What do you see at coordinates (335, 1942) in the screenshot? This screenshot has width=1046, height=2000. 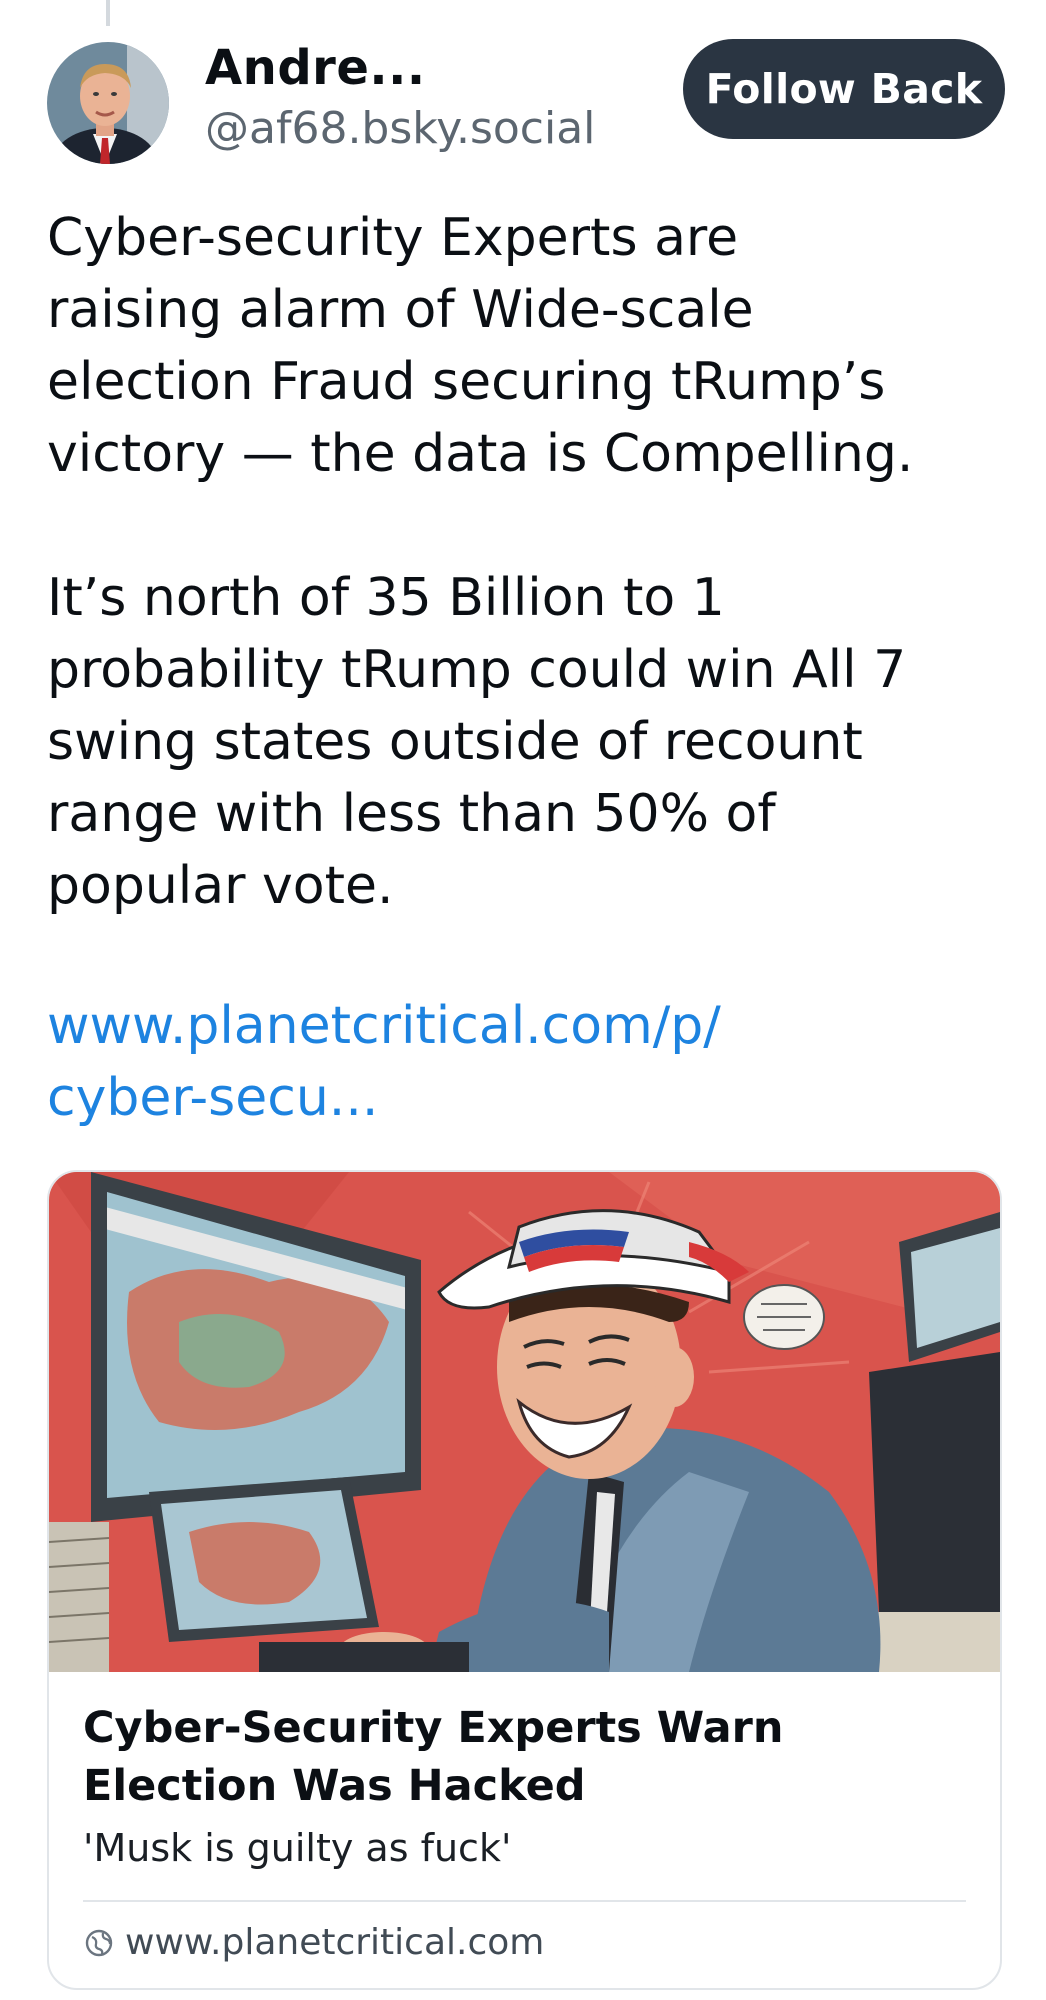 I see `link-card-domain-text: www.planetcritical.com` at bounding box center [335, 1942].